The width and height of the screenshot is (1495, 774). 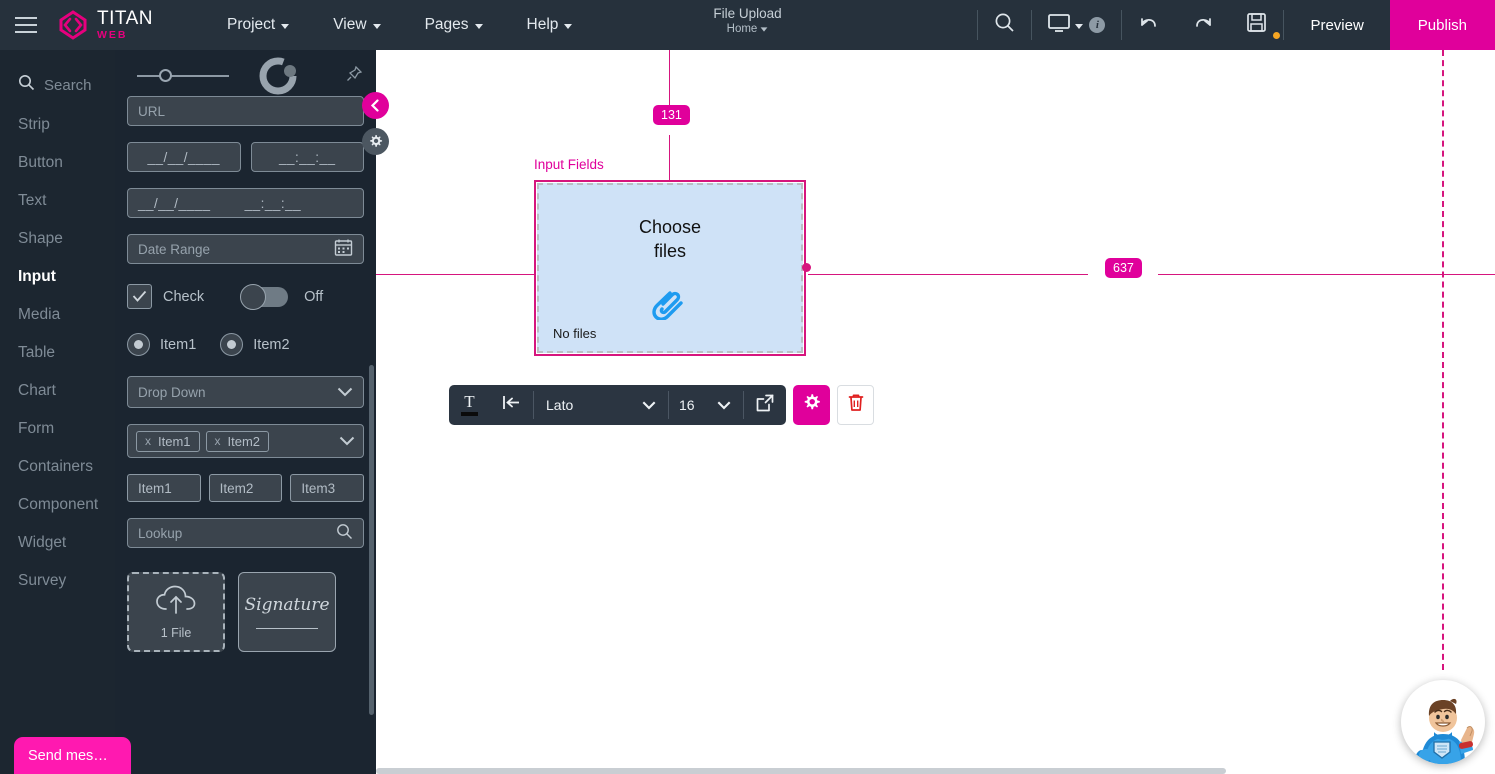 What do you see at coordinates (245, 249) in the screenshot?
I see `date-range-widget: Date Range` at bounding box center [245, 249].